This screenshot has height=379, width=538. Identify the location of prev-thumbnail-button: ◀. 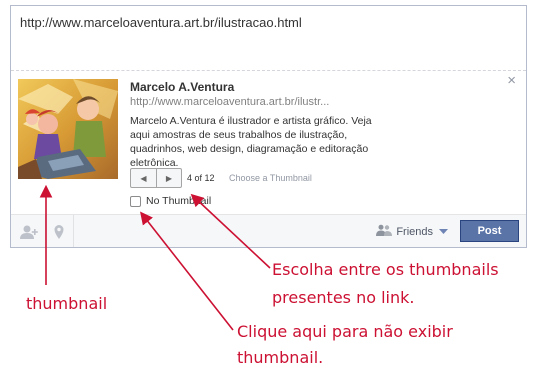
(143, 178).